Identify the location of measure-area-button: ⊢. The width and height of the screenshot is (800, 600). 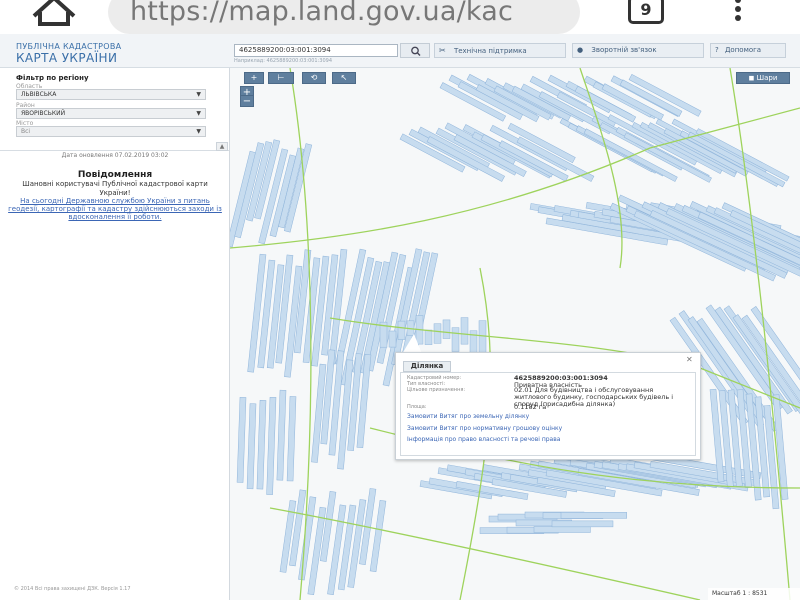
(281, 78).